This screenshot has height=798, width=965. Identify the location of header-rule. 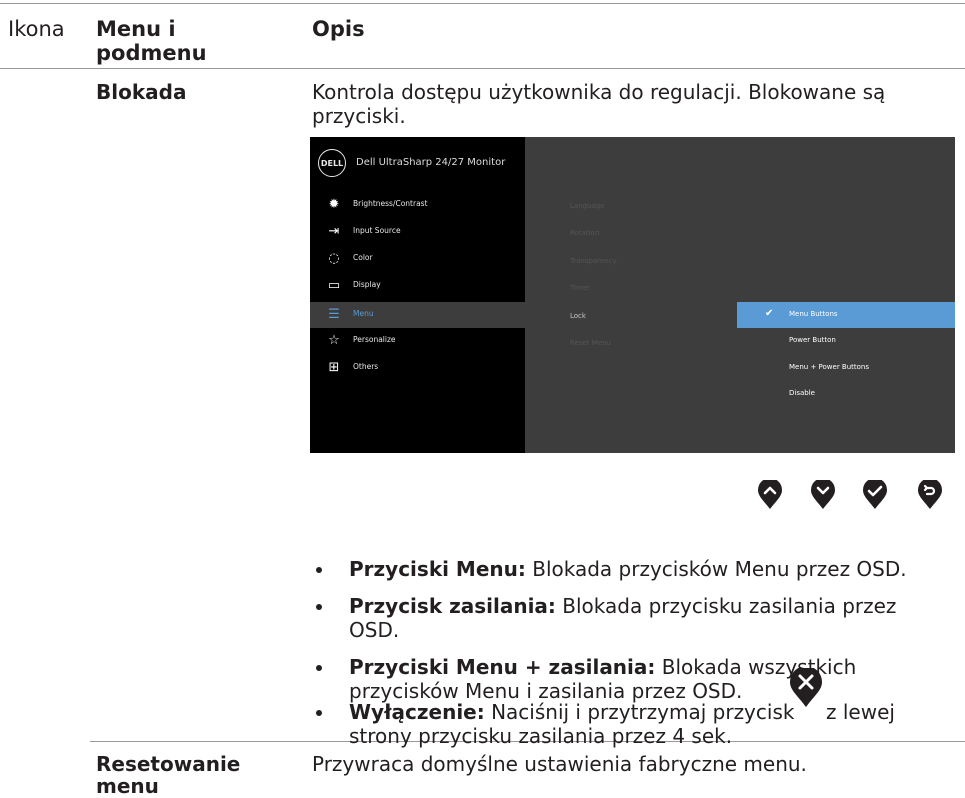
(482, 68).